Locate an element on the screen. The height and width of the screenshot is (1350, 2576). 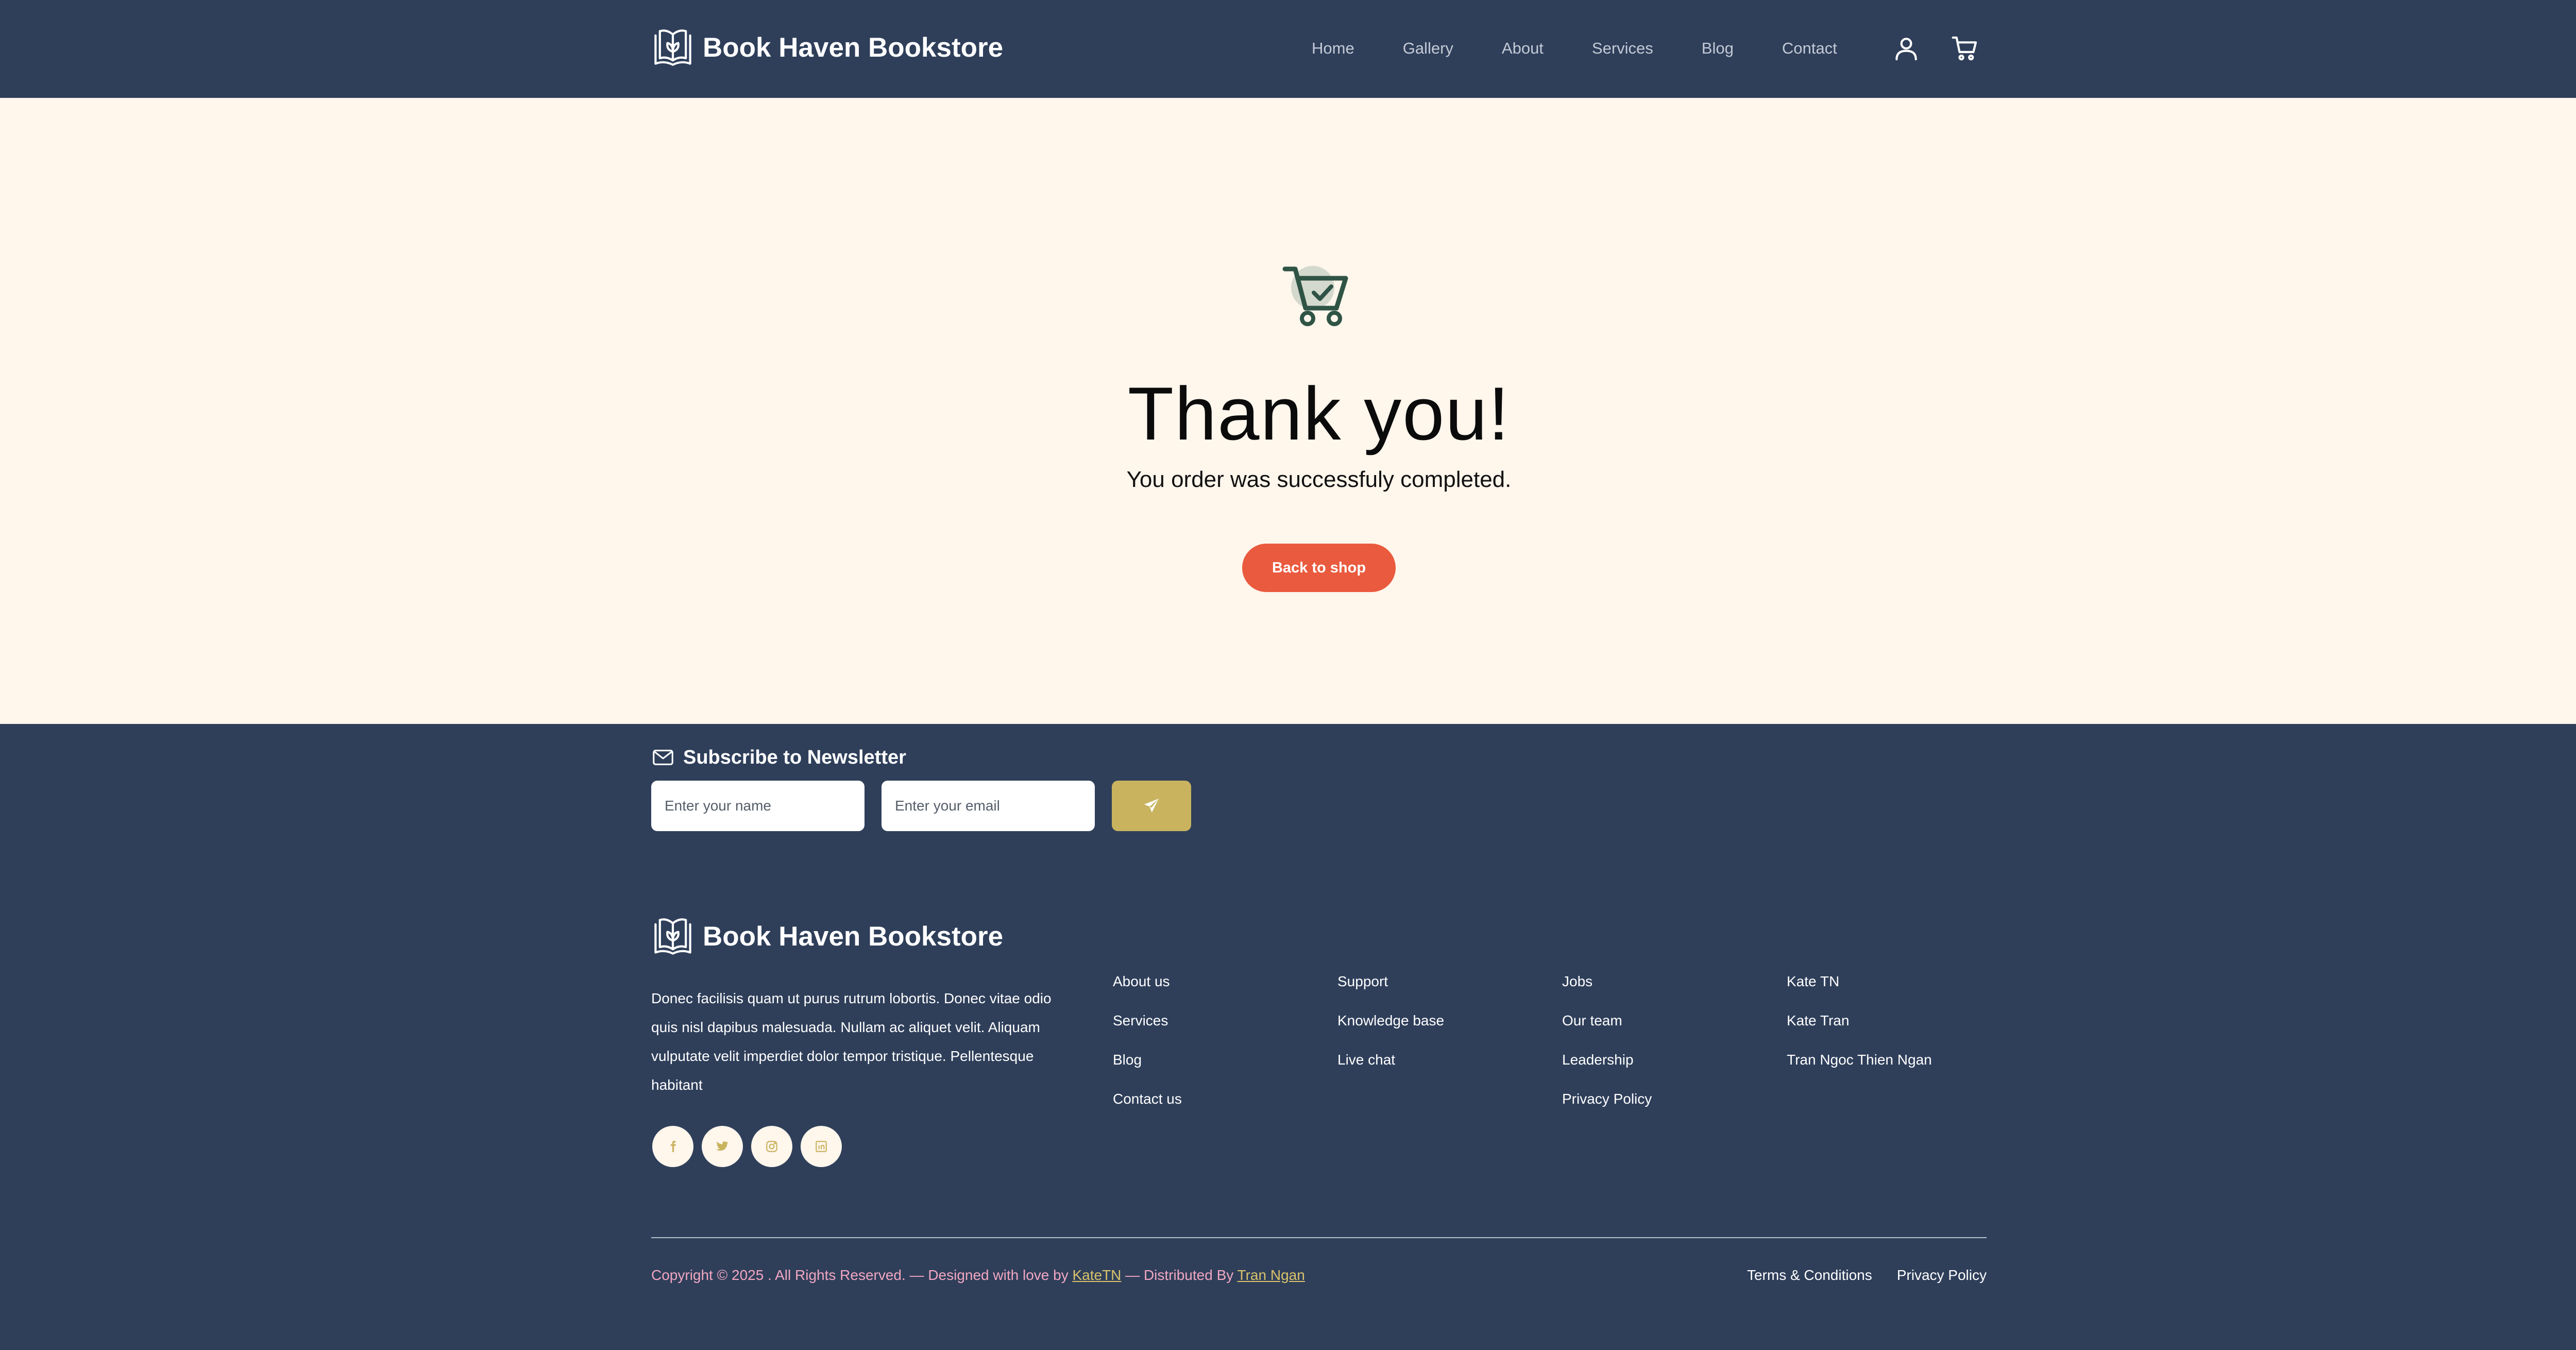
footer-column-company: About us Services Blog Contact us is located at coordinates (1147, 1049).